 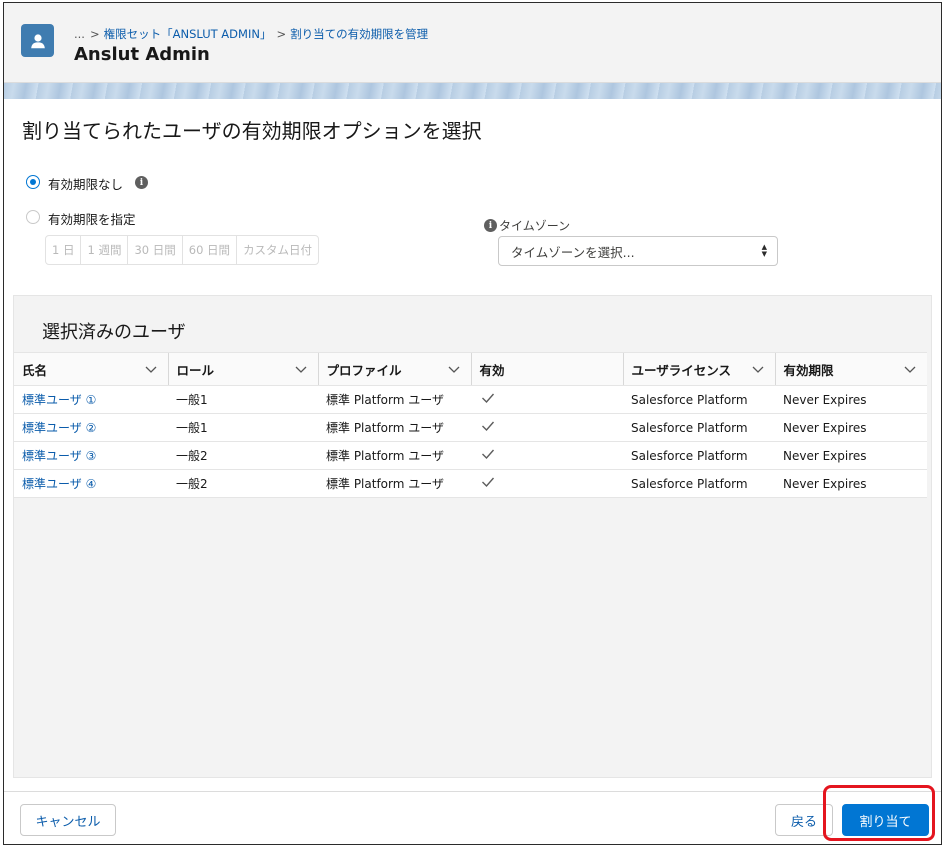 What do you see at coordinates (242, 369) in the screenshot?
I see `column-header-role: ロール` at bounding box center [242, 369].